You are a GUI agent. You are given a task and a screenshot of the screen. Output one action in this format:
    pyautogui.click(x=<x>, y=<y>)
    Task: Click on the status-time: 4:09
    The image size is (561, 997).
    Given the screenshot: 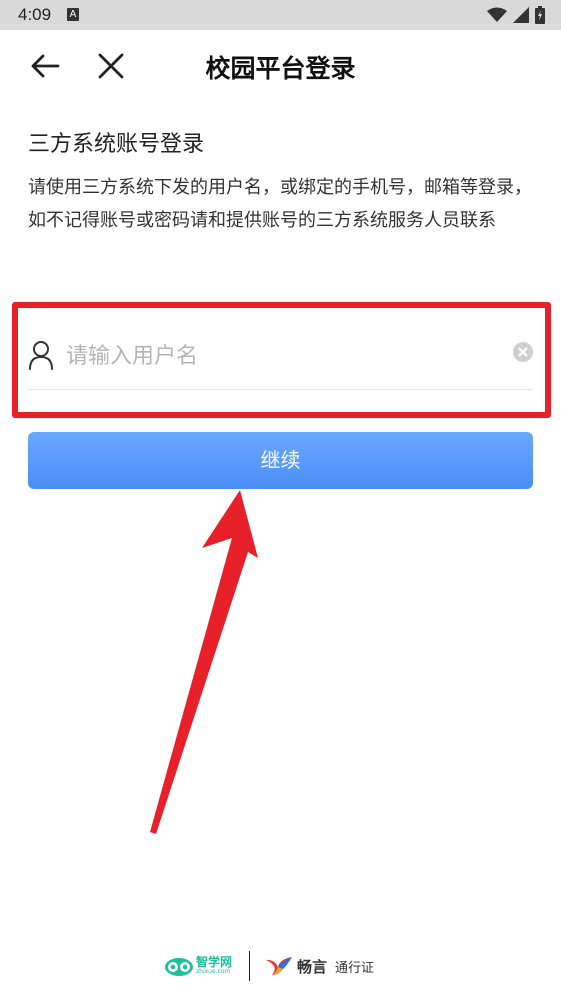 What is the action you would take?
    pyautogui.click(x=35, y=14)
    